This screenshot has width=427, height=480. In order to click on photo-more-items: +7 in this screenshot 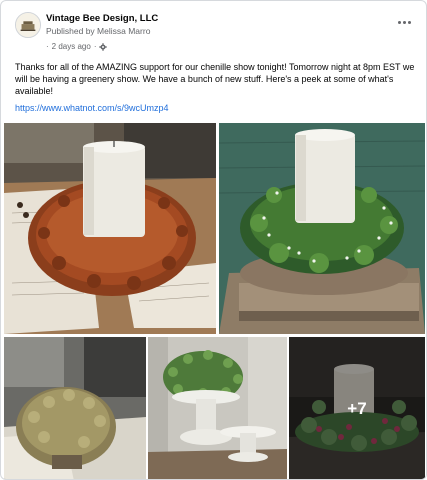, I will do `click(357, 408)`.